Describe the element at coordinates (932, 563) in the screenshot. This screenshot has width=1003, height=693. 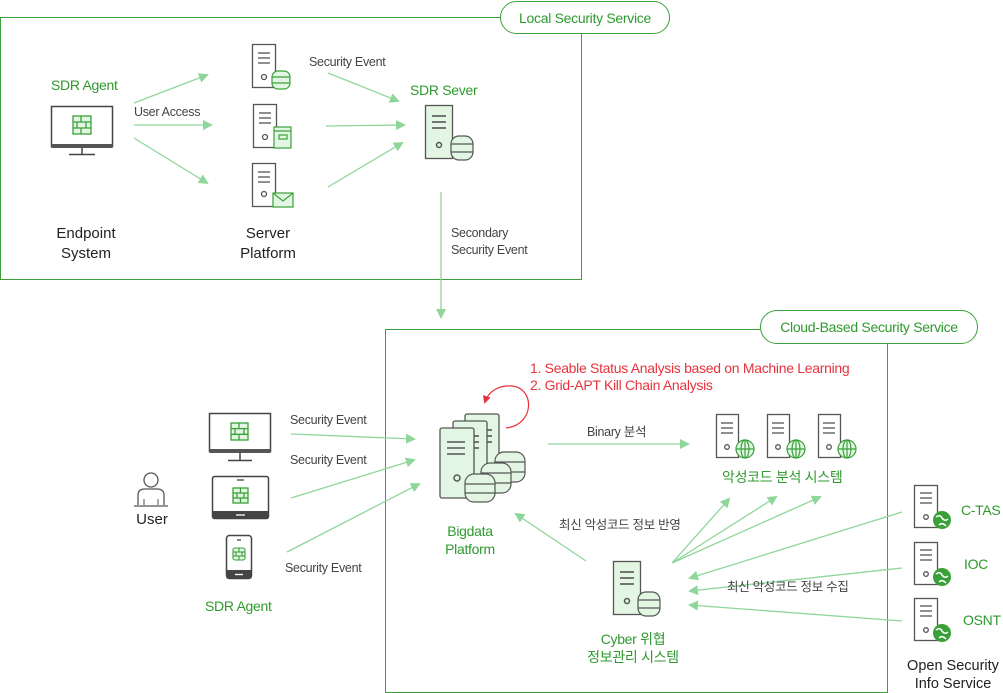
I see `ioc-server-icon` at that location.